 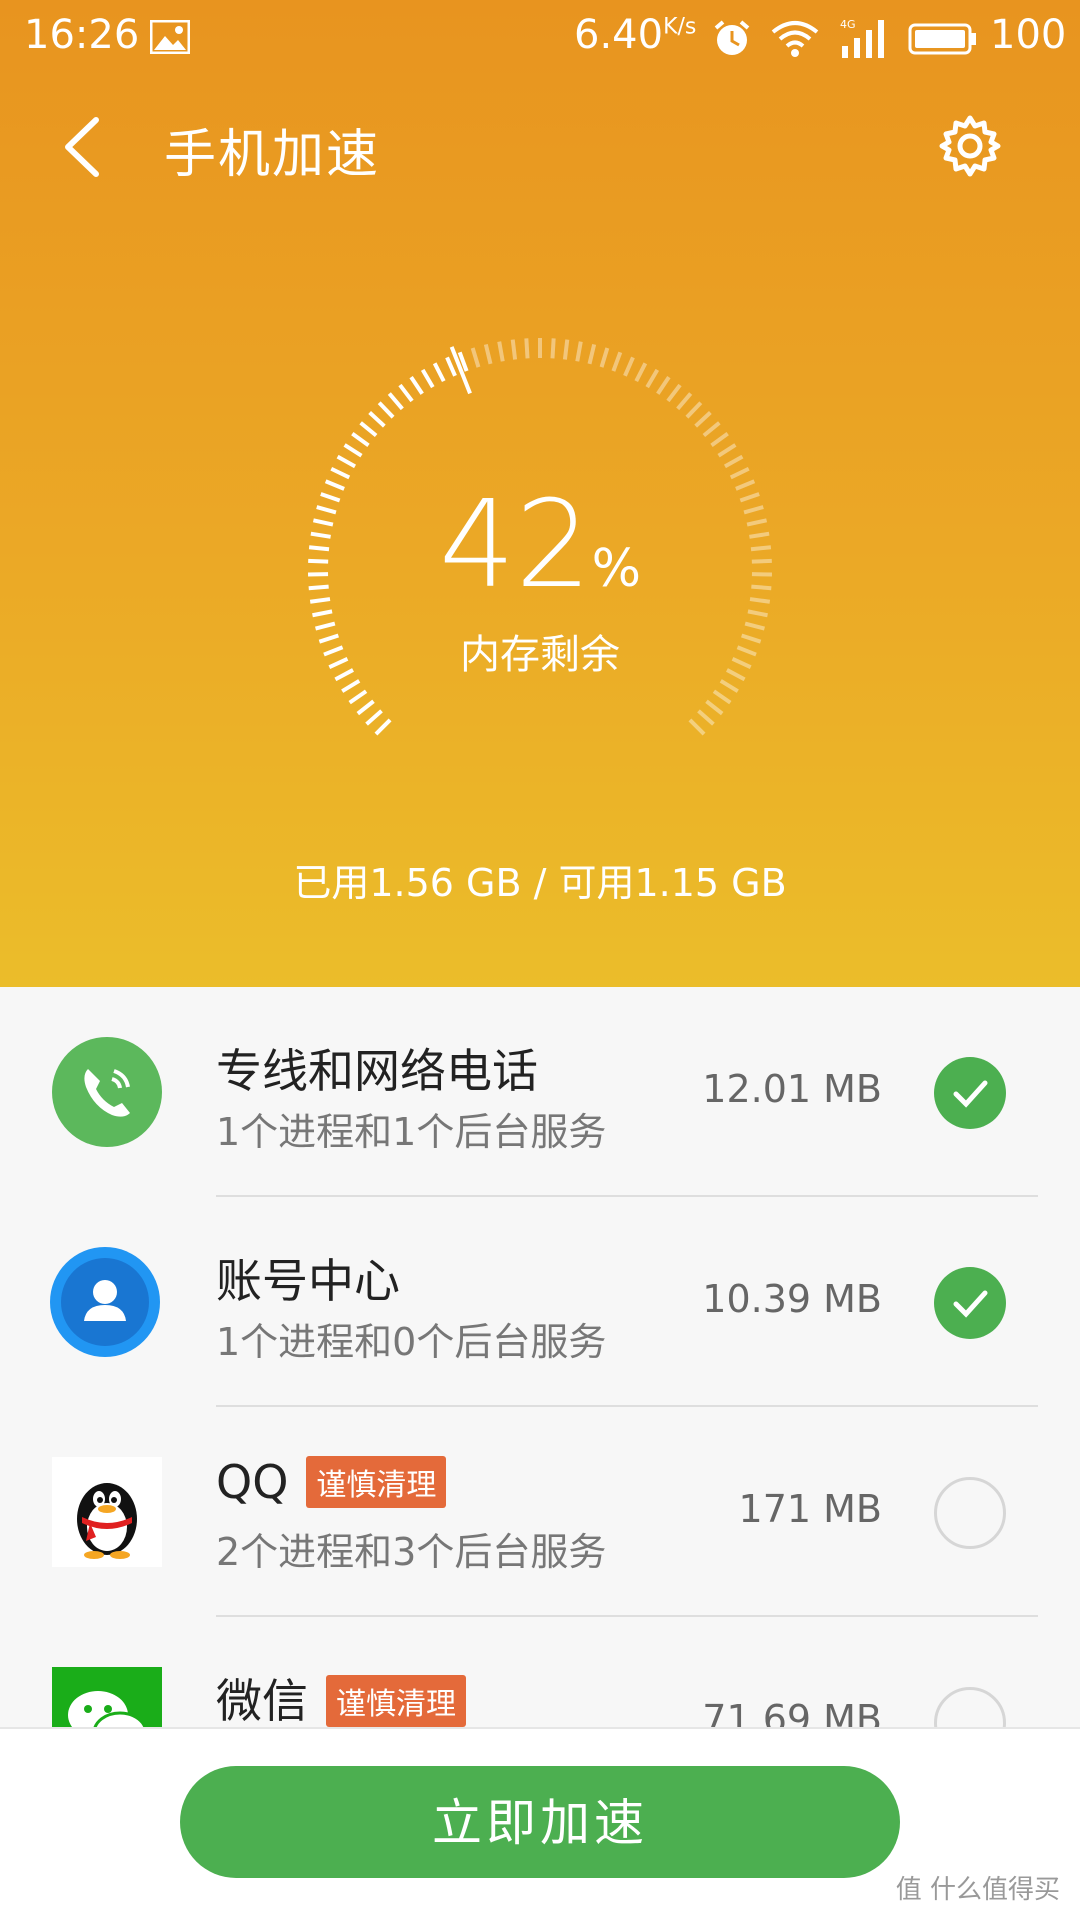 I want to click on battery-level: 100, so click(x=1028, y=35).